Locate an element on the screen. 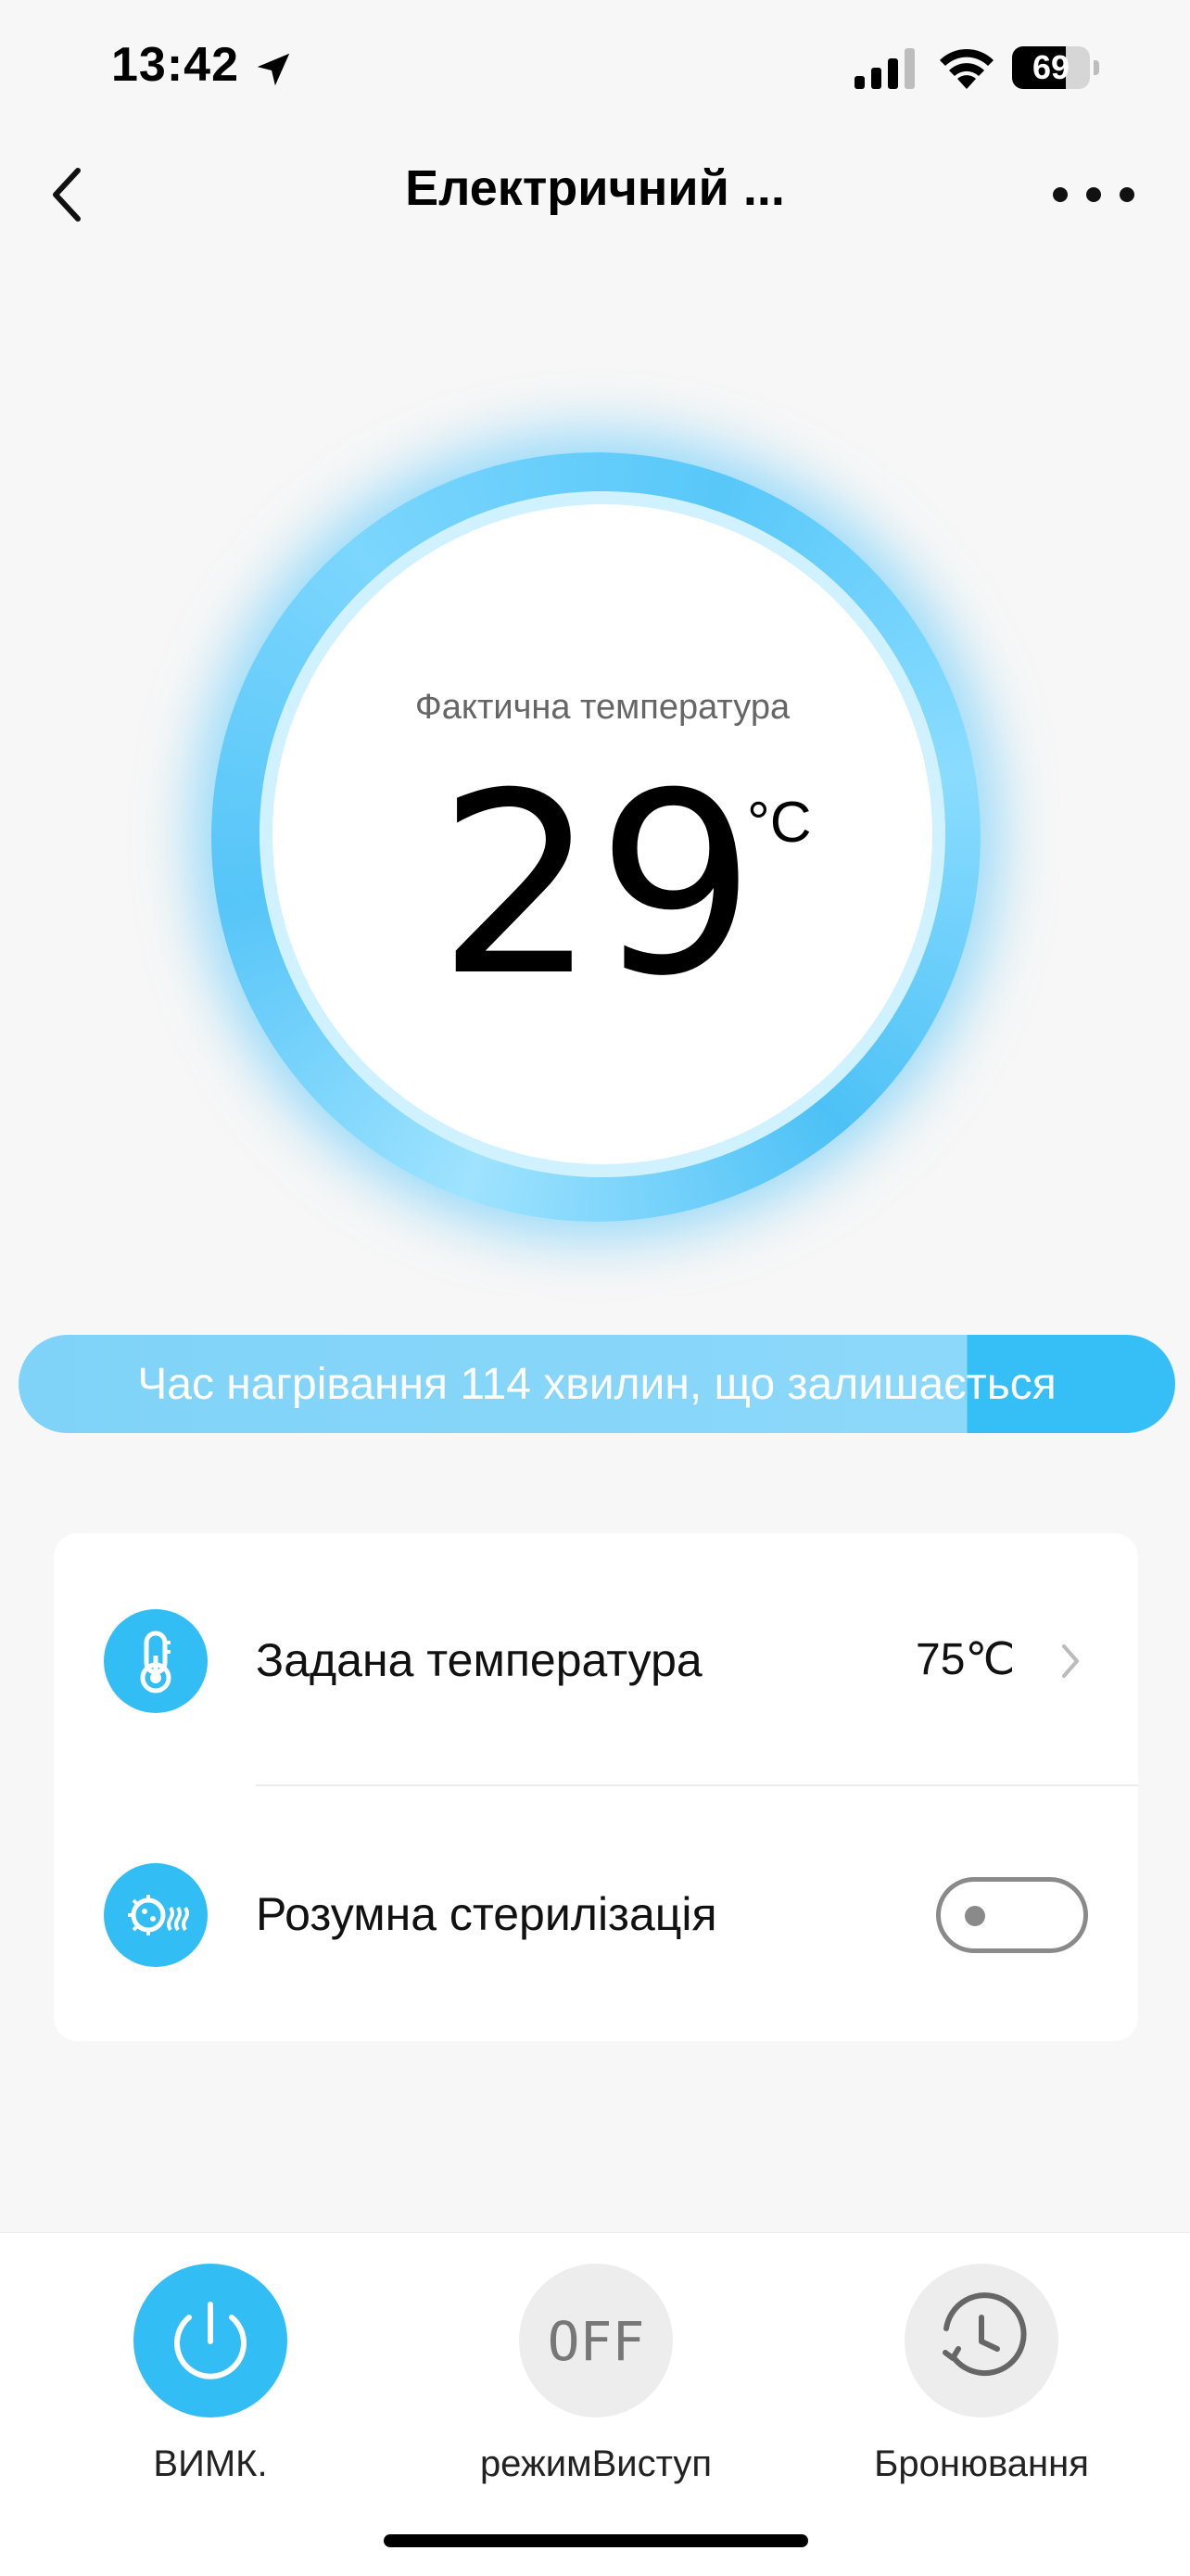  power-icon is located at coordinates (210, 2340).